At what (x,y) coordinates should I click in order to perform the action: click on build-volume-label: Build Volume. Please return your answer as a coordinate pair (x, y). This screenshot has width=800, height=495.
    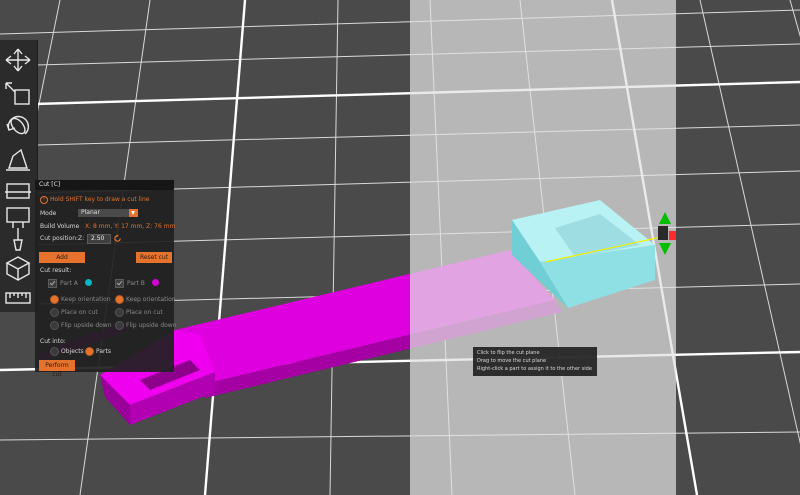
    Looking at the image, I should click on (60, 226).